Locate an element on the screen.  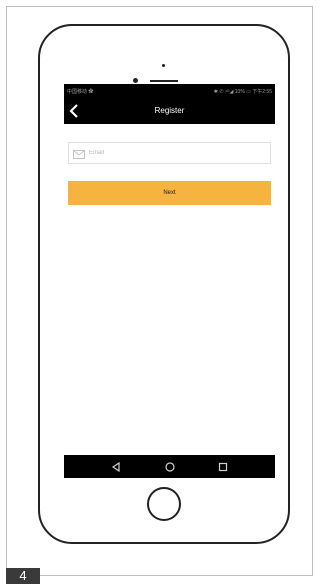
email-field is located at coordinates (169, 153).